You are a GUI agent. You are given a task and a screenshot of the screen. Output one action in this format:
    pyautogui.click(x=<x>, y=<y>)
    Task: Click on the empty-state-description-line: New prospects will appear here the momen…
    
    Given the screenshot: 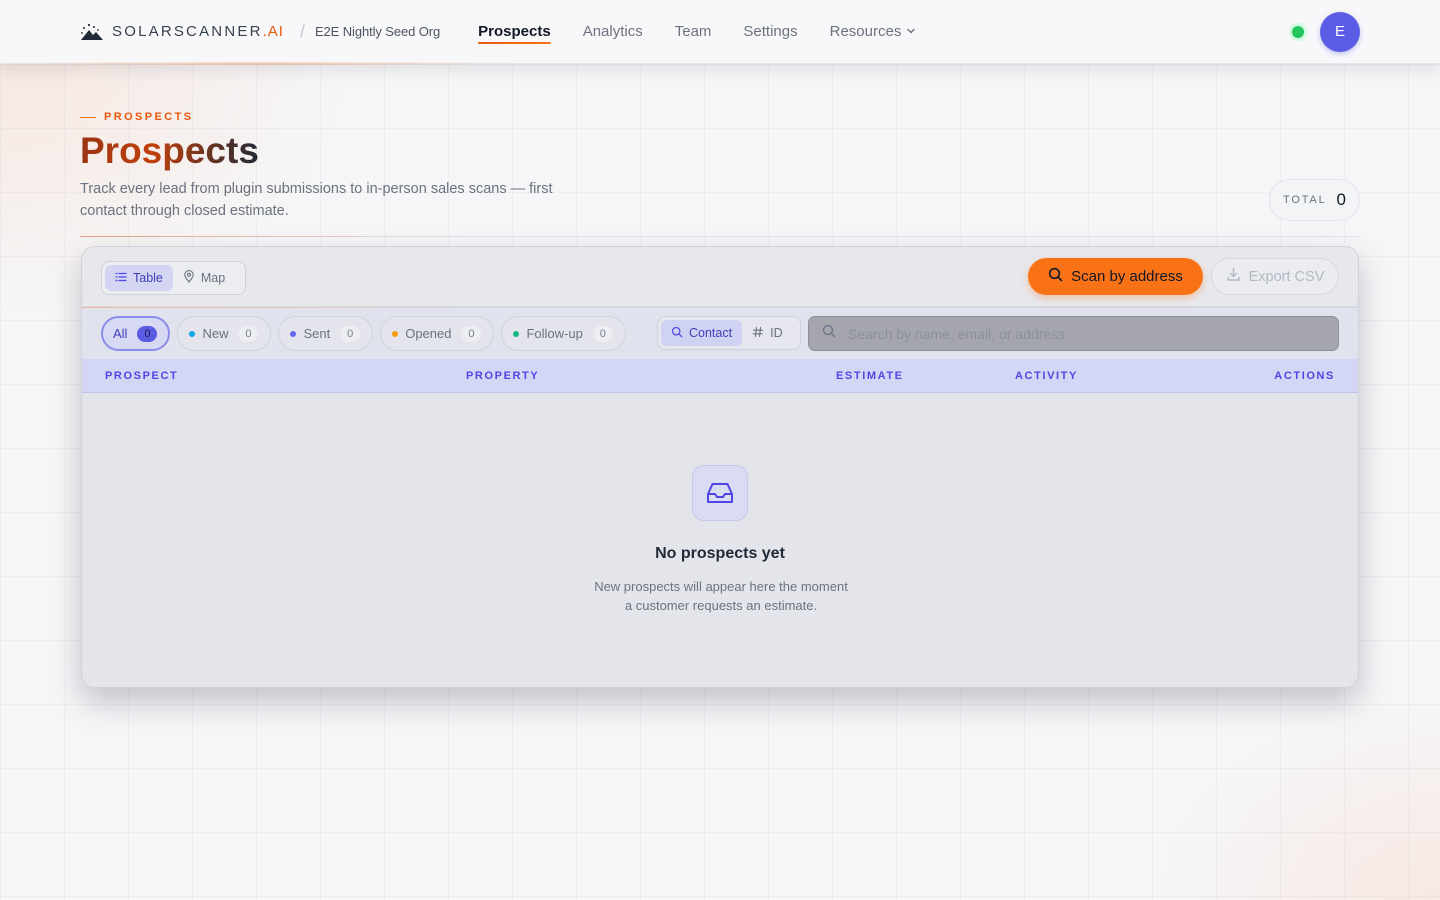 What is the action you would take?
    pyautogui.click(x=721, y=586)
    